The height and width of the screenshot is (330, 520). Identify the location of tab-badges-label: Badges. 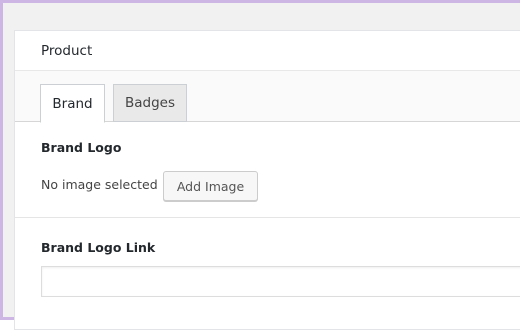
(149, 103).